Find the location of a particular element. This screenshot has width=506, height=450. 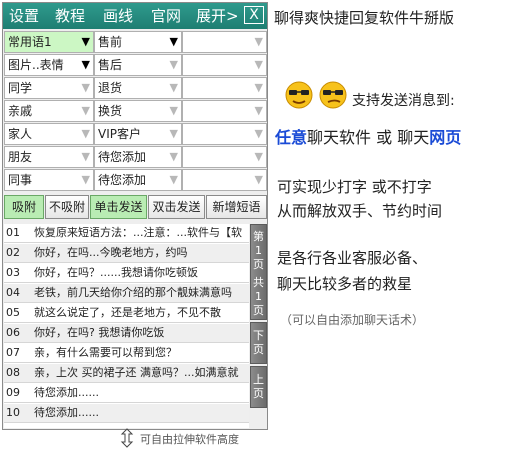

phrase-item: 08 亲，上次 买的裙子还 满意吗？...如满意就 is located at coordinates (126, 373).